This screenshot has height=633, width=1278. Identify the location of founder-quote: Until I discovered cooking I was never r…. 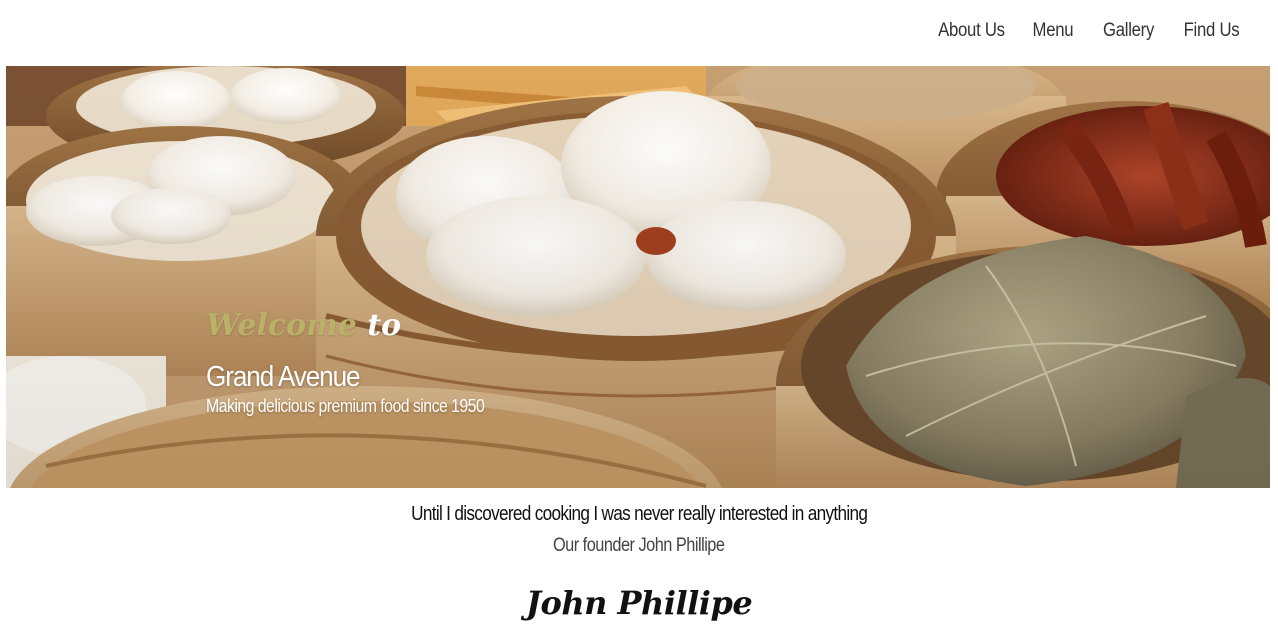
(639, 514).